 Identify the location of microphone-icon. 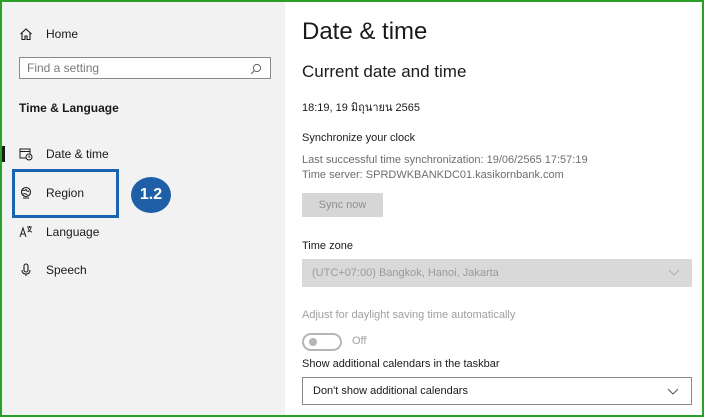
(26, 270).